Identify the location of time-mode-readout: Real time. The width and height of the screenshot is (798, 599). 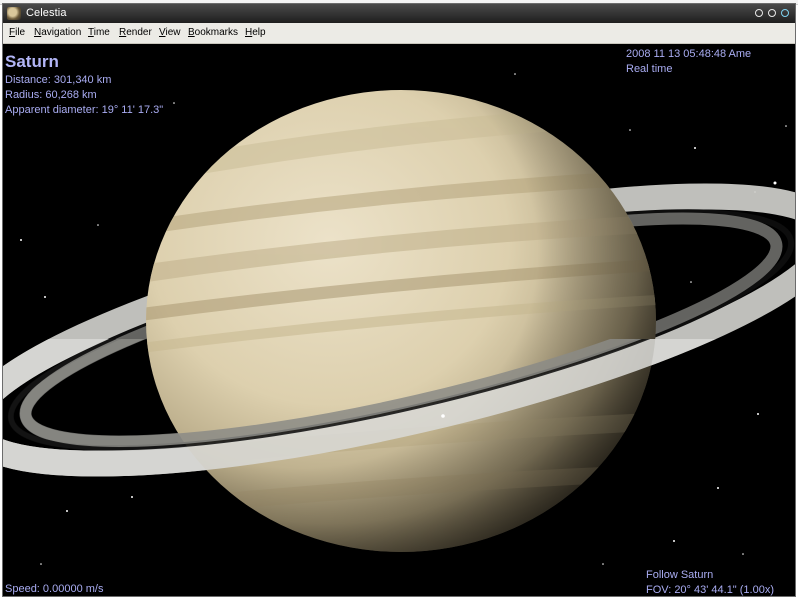
(649, 69).